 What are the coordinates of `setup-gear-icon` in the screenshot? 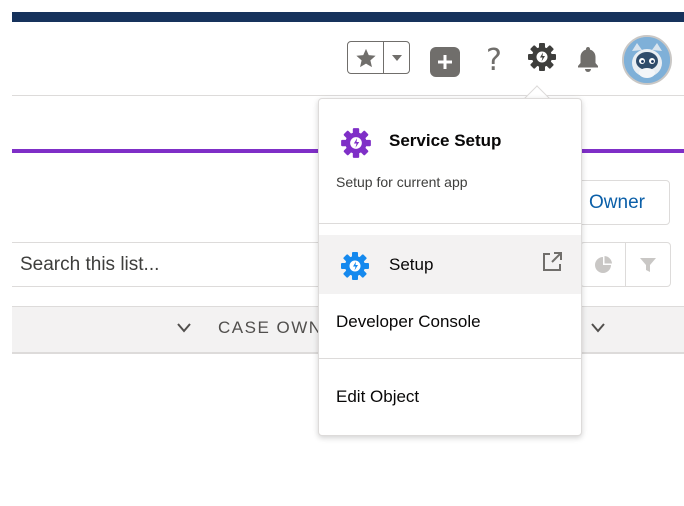 It's located at (355, 266).